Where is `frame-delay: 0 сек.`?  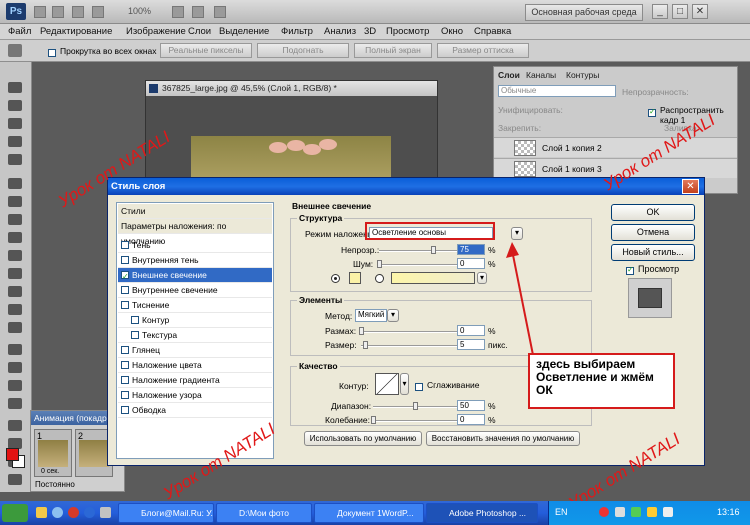 frame-delay: 0 сек. is located at coordinates (50, 471).